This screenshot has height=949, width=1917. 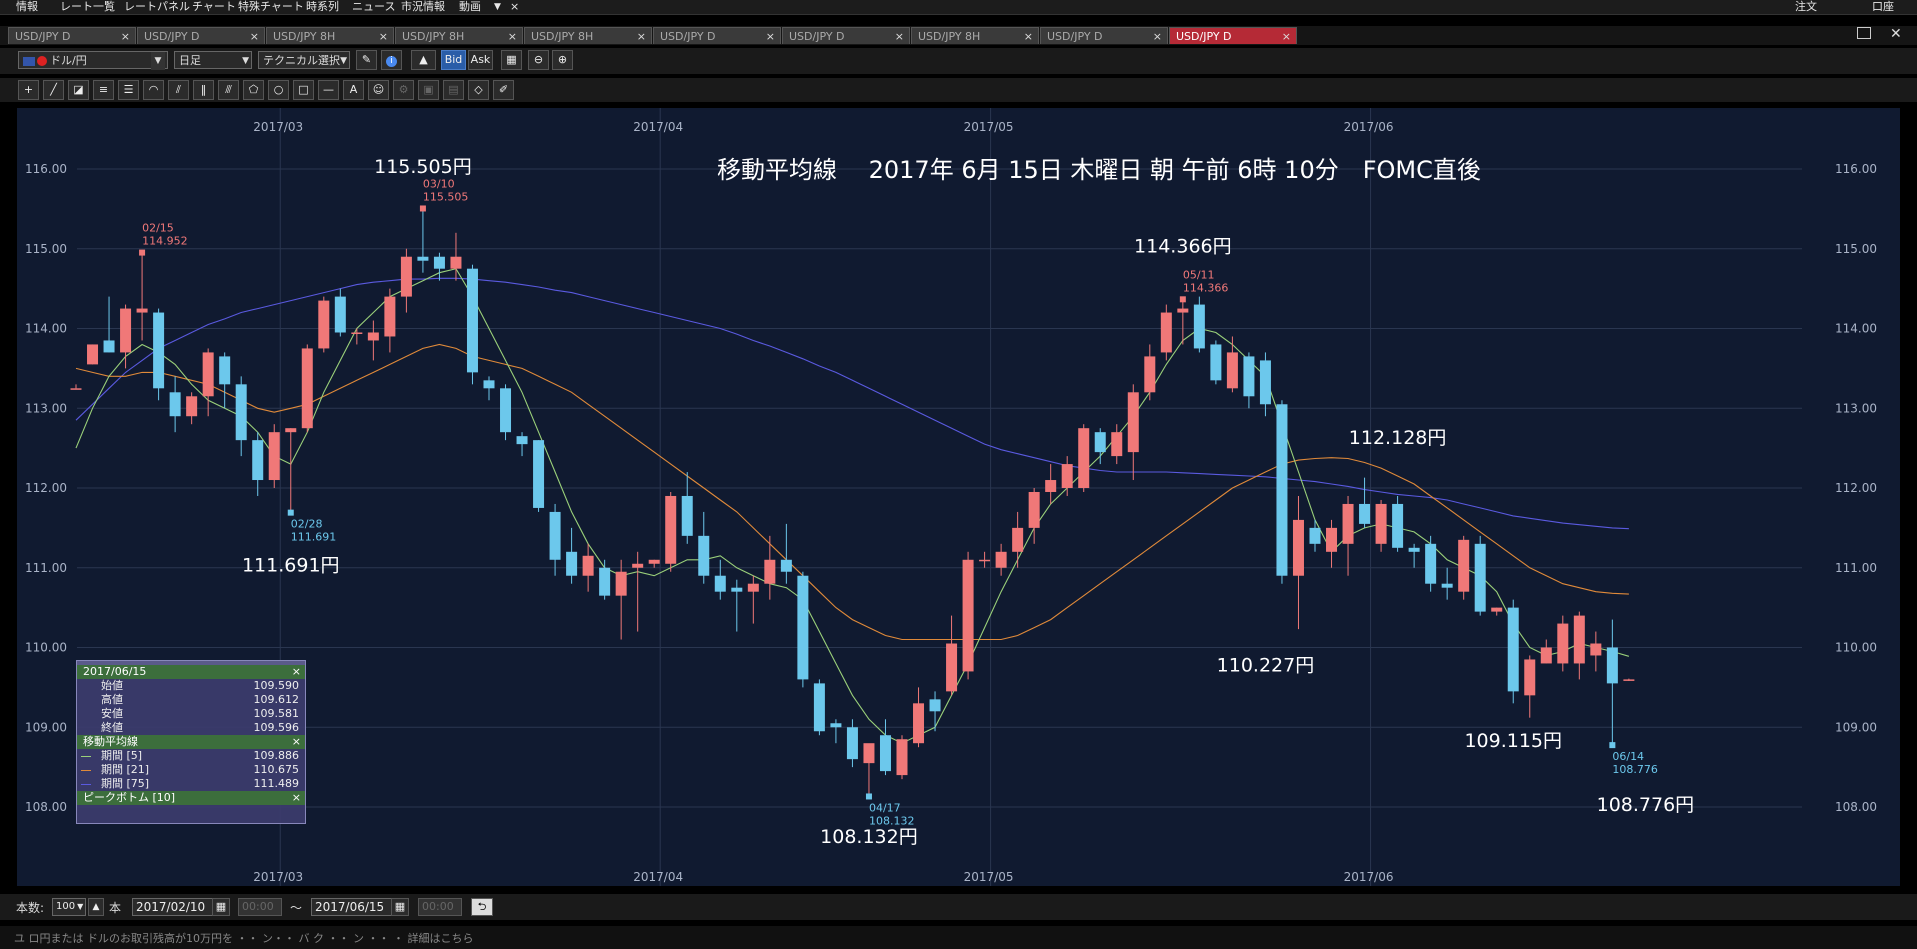 I want to click on fan-lines-icon: ⫽, so click(x=178, y=90).